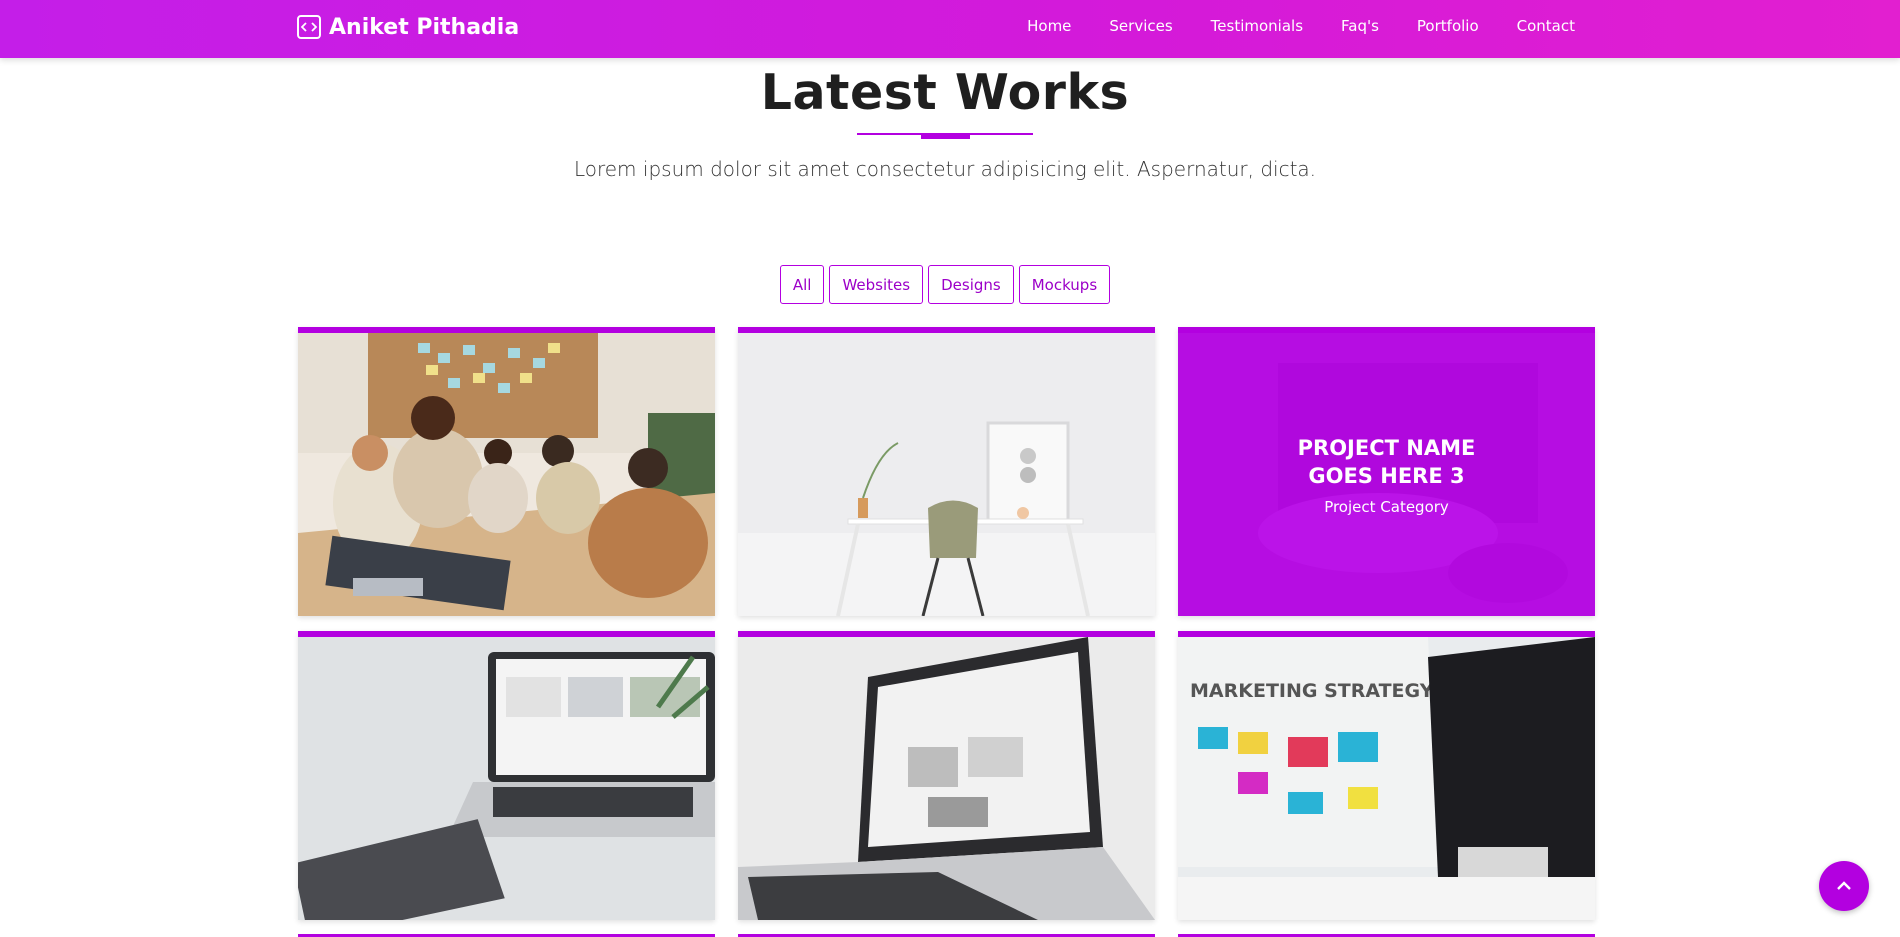 The height and width of the screenshot is (937, 1900). I want to click on nav-contact: Contact, so click(1546, 26).